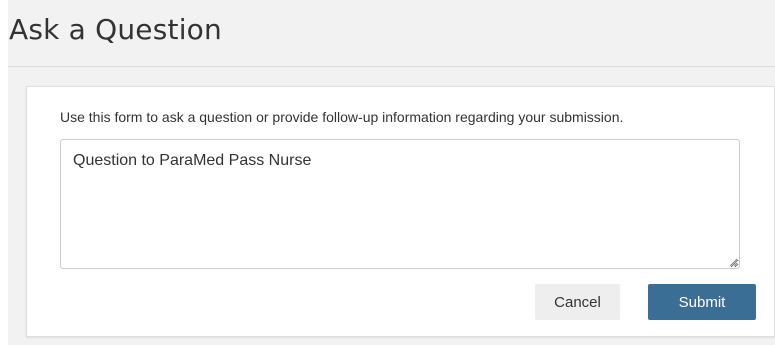  Describe the element at coordinates (577, 302) in the screenshot. I see `cancel-button: Cancel` at that location.